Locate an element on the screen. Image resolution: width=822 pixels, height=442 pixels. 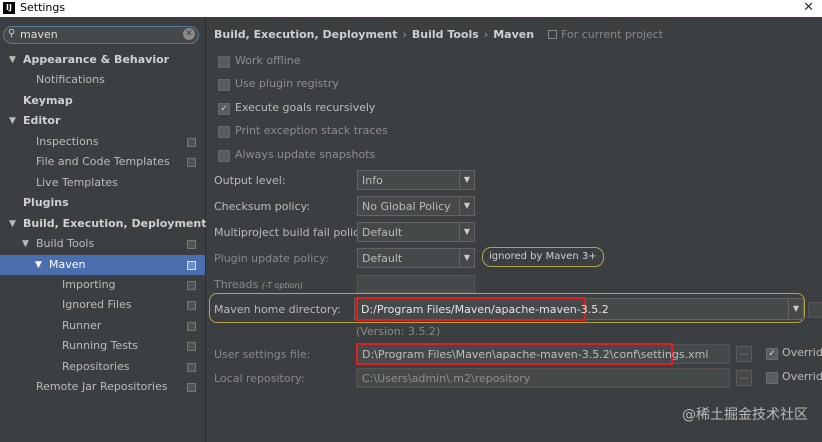
tree-label: Running Tests is located at coordinates (100, 345).